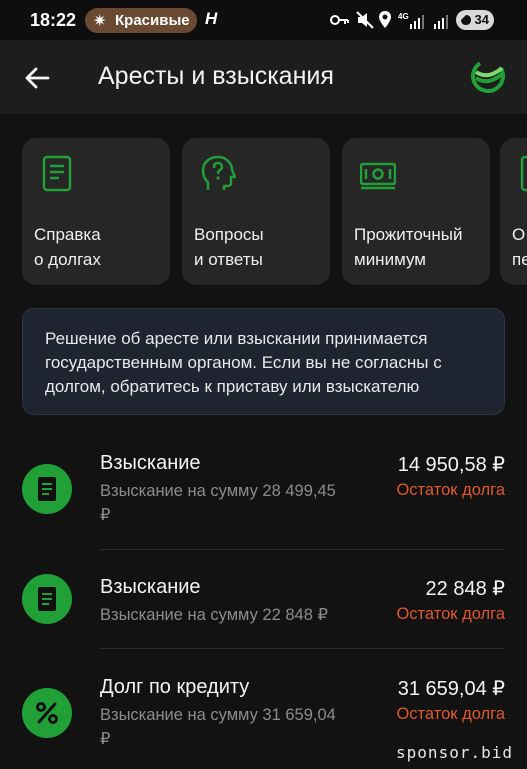  Describe the element at coordinates (403, 16) in the screenshot. I see `svg-text: 4G` at that location.